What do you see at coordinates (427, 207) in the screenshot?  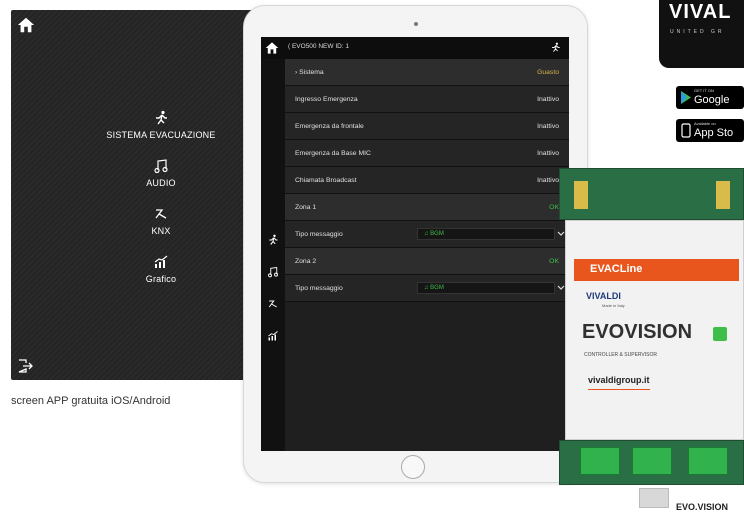 I see `list-item: Zona 1 OK` at bounding box center [427, 207].